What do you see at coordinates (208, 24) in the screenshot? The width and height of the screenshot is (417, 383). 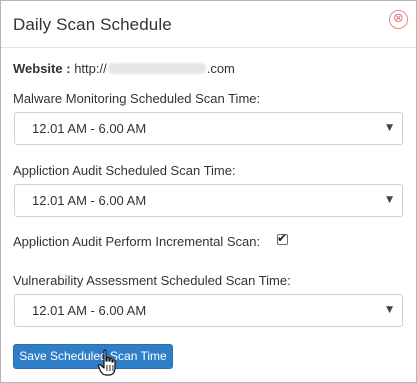 I see `dialog-header: Daily Scan Schedule ⊗` at bounding box center [208, 24].